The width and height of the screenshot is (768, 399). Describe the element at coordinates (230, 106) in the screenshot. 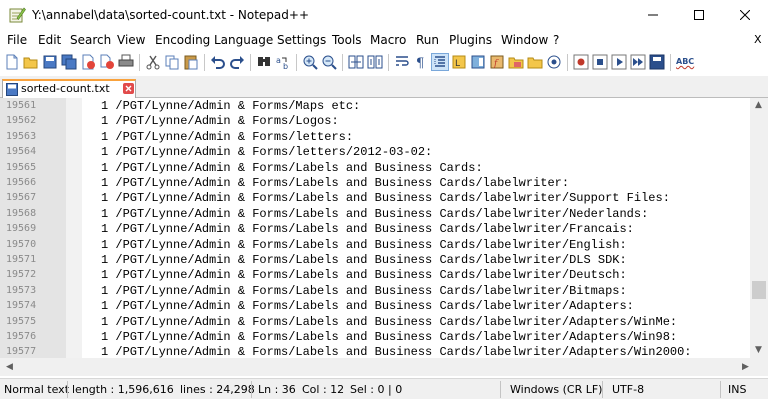

I see `line-text: 1 /PGT/Lynne/Admin & Forms/Maps etc:` at that location.